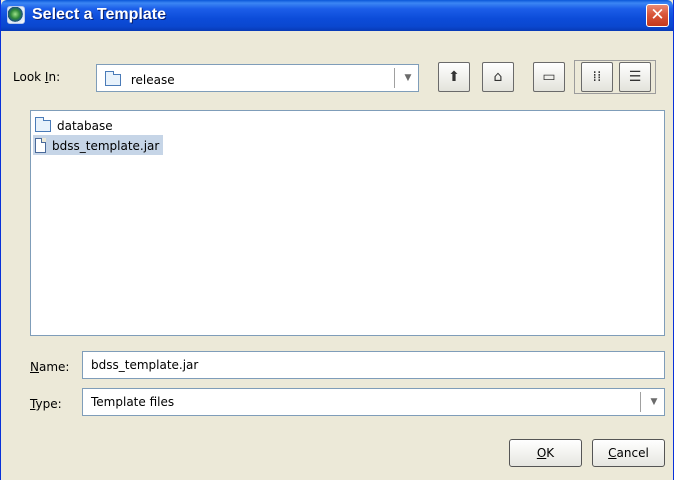  I want to click on list-item-database: database, so click(75, 125).